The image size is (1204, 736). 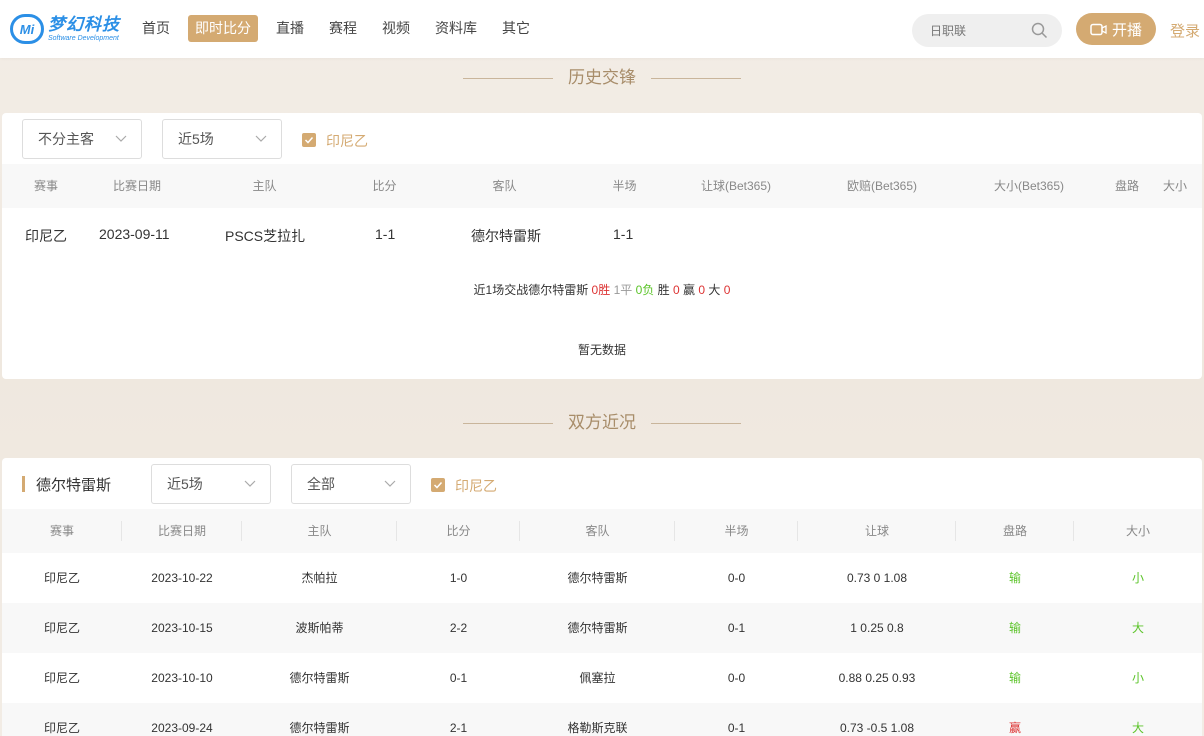 What do you see at coordinates (182, 578) in the screenshot?
I see `cell-date: 2023-10-22` at bounding box center [182, 578].